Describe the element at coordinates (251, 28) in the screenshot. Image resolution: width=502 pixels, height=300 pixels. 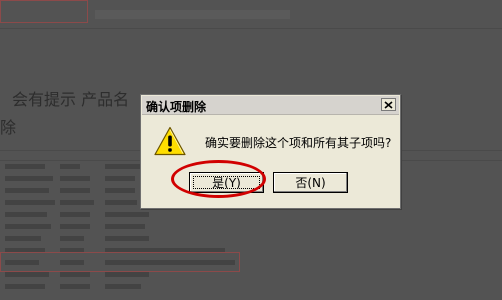
I see `background-divider` at that location.